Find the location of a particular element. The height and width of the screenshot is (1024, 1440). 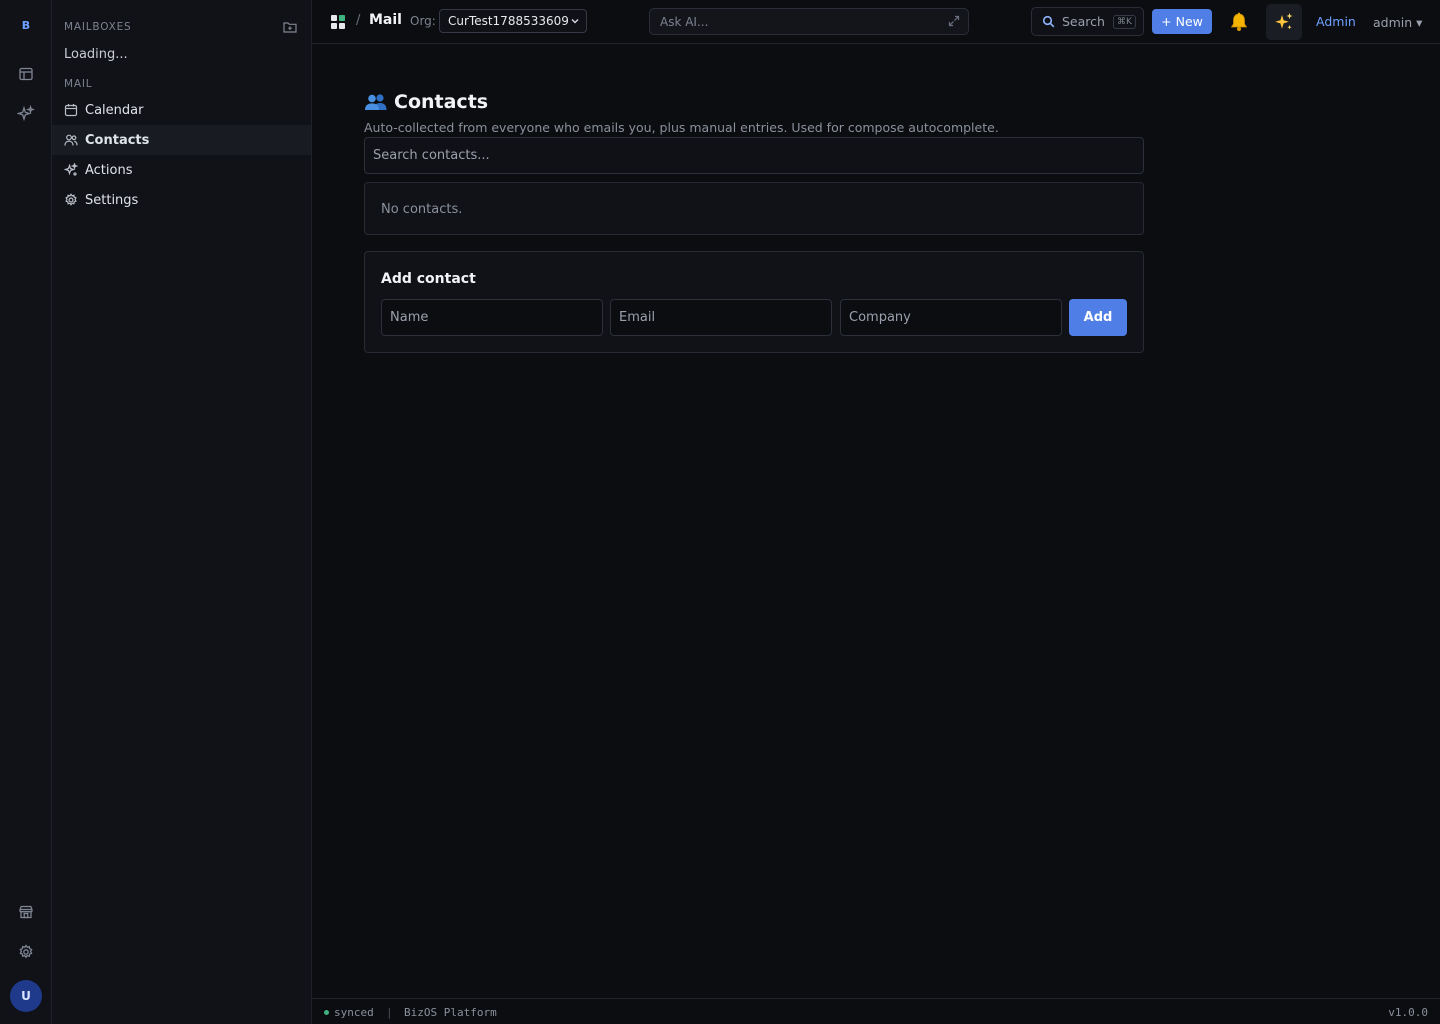

platform-name: BizOS Platform is located at coordinates (450, 1012).